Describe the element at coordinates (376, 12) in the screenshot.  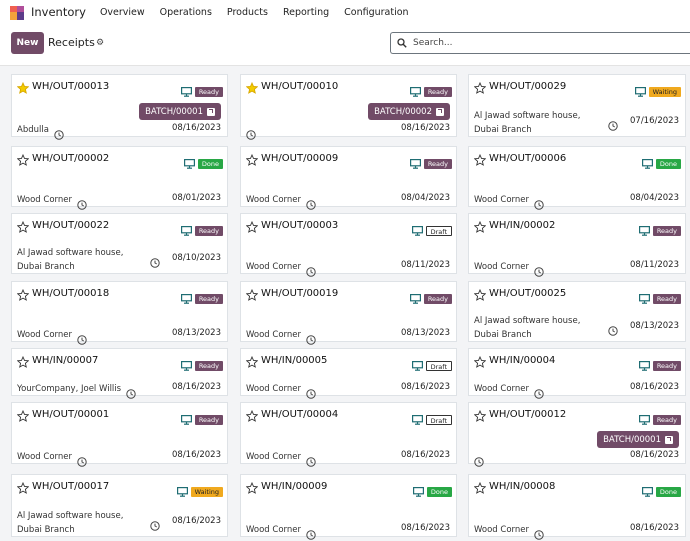
I see `nav-configuration: Configuration` at that location.